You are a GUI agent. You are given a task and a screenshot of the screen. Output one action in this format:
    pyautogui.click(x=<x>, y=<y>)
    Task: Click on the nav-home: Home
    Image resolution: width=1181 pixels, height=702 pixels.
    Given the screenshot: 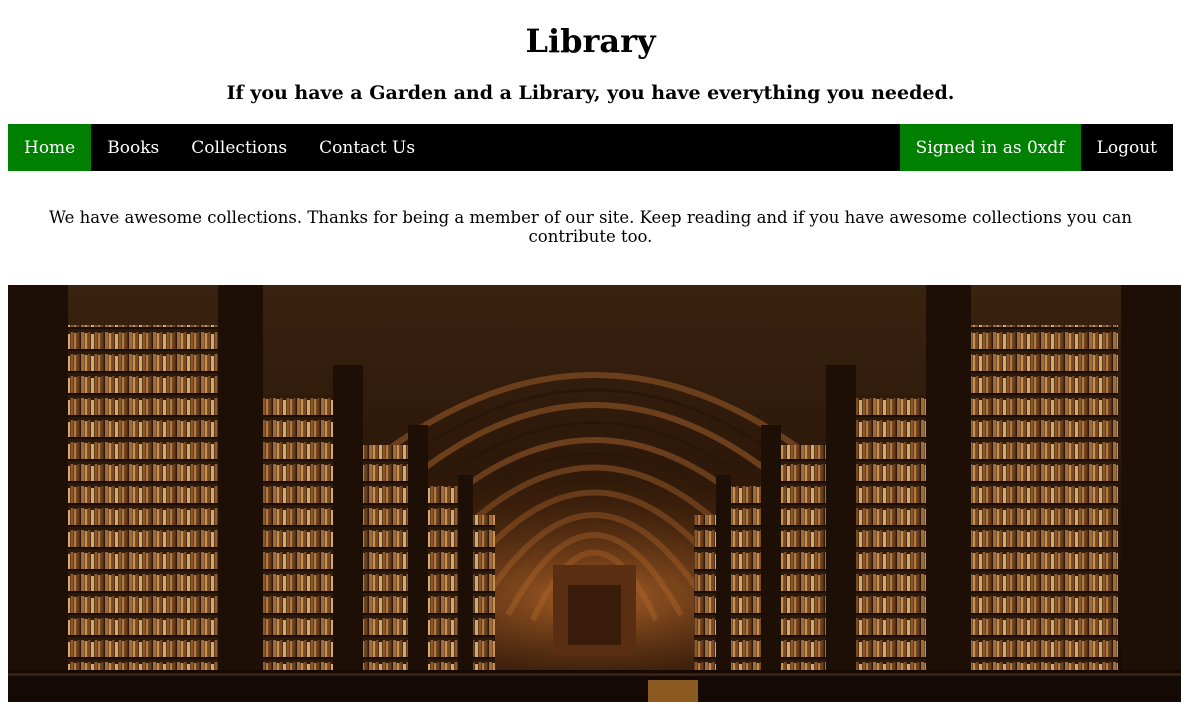 What is the action you would take?
    pyautogui.click(x=50, y=147)
    